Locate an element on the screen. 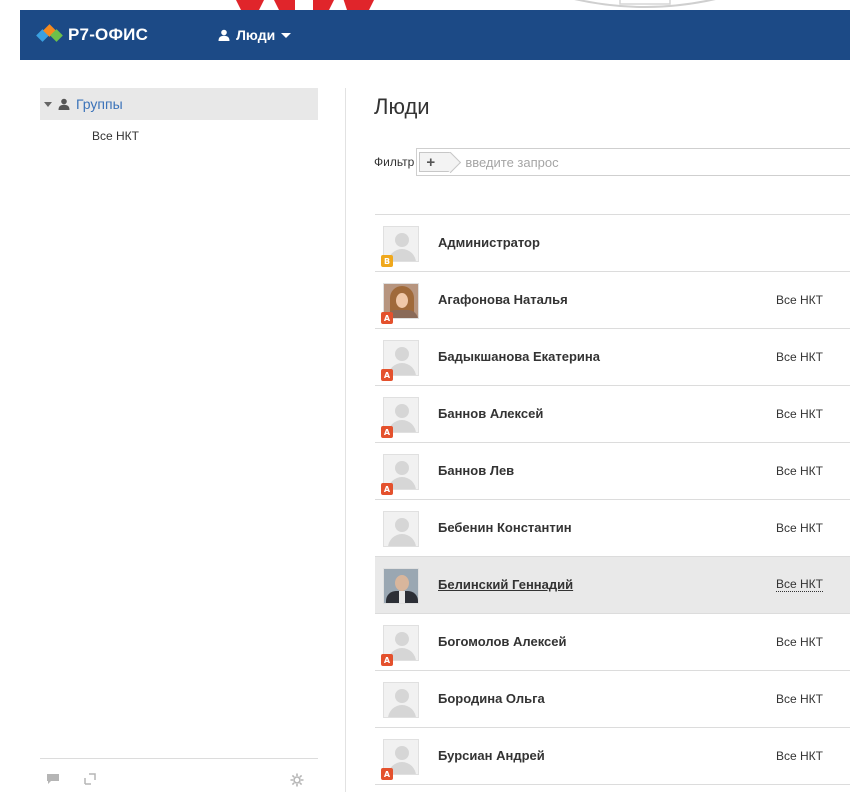  add-filter-button: + is located at coordinates (435, 162).